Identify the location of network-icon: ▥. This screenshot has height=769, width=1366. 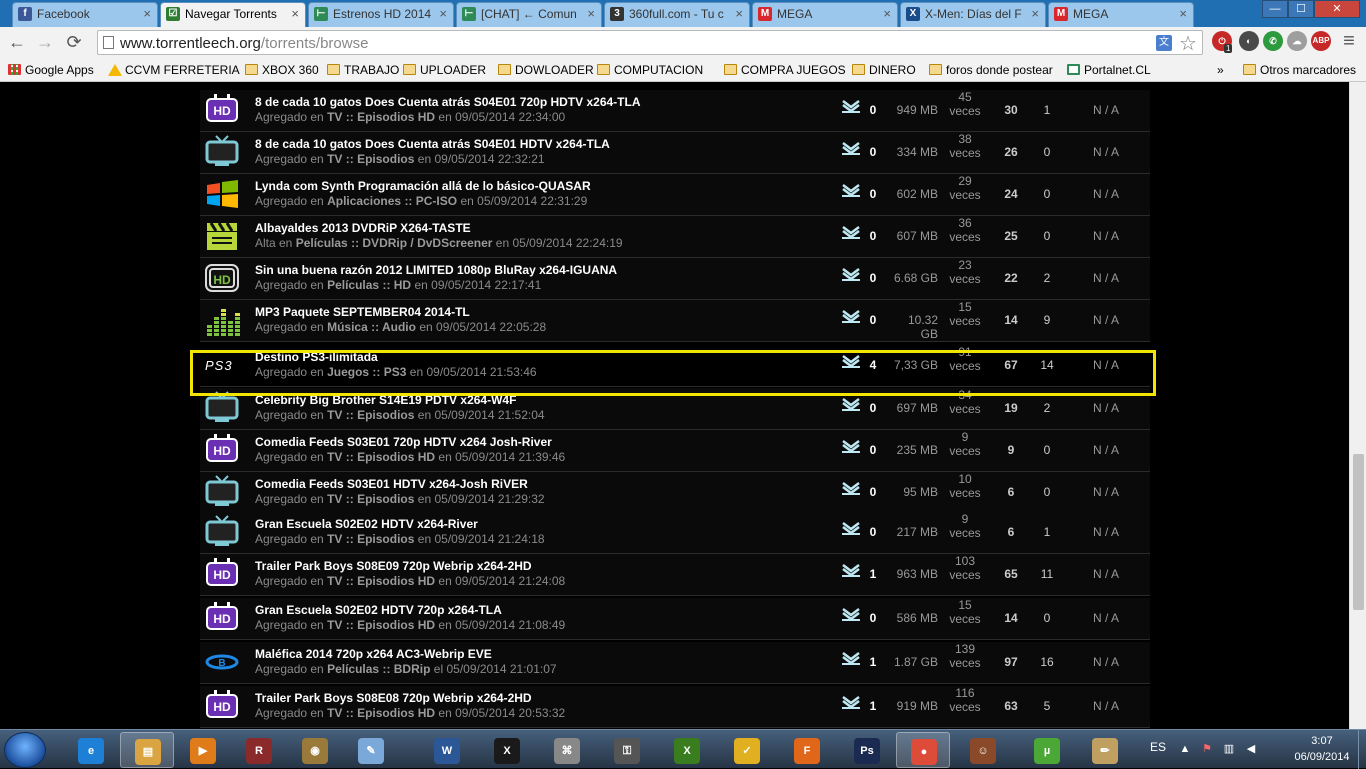
(1229, 749).